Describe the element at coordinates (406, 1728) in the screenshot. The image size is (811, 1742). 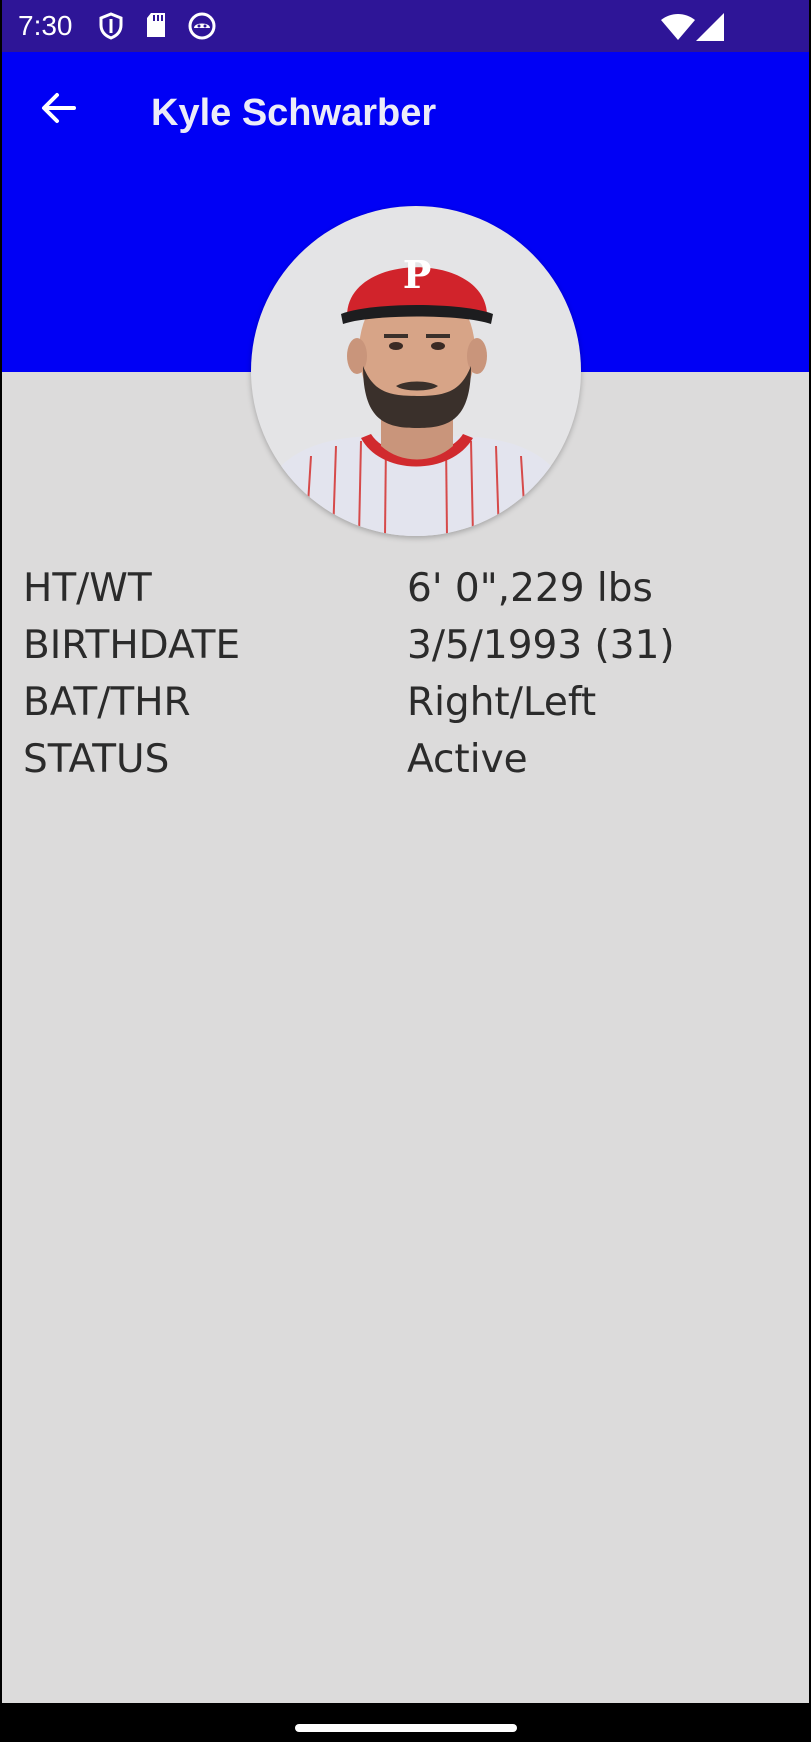
I see `home-gesture-handle` at that location.